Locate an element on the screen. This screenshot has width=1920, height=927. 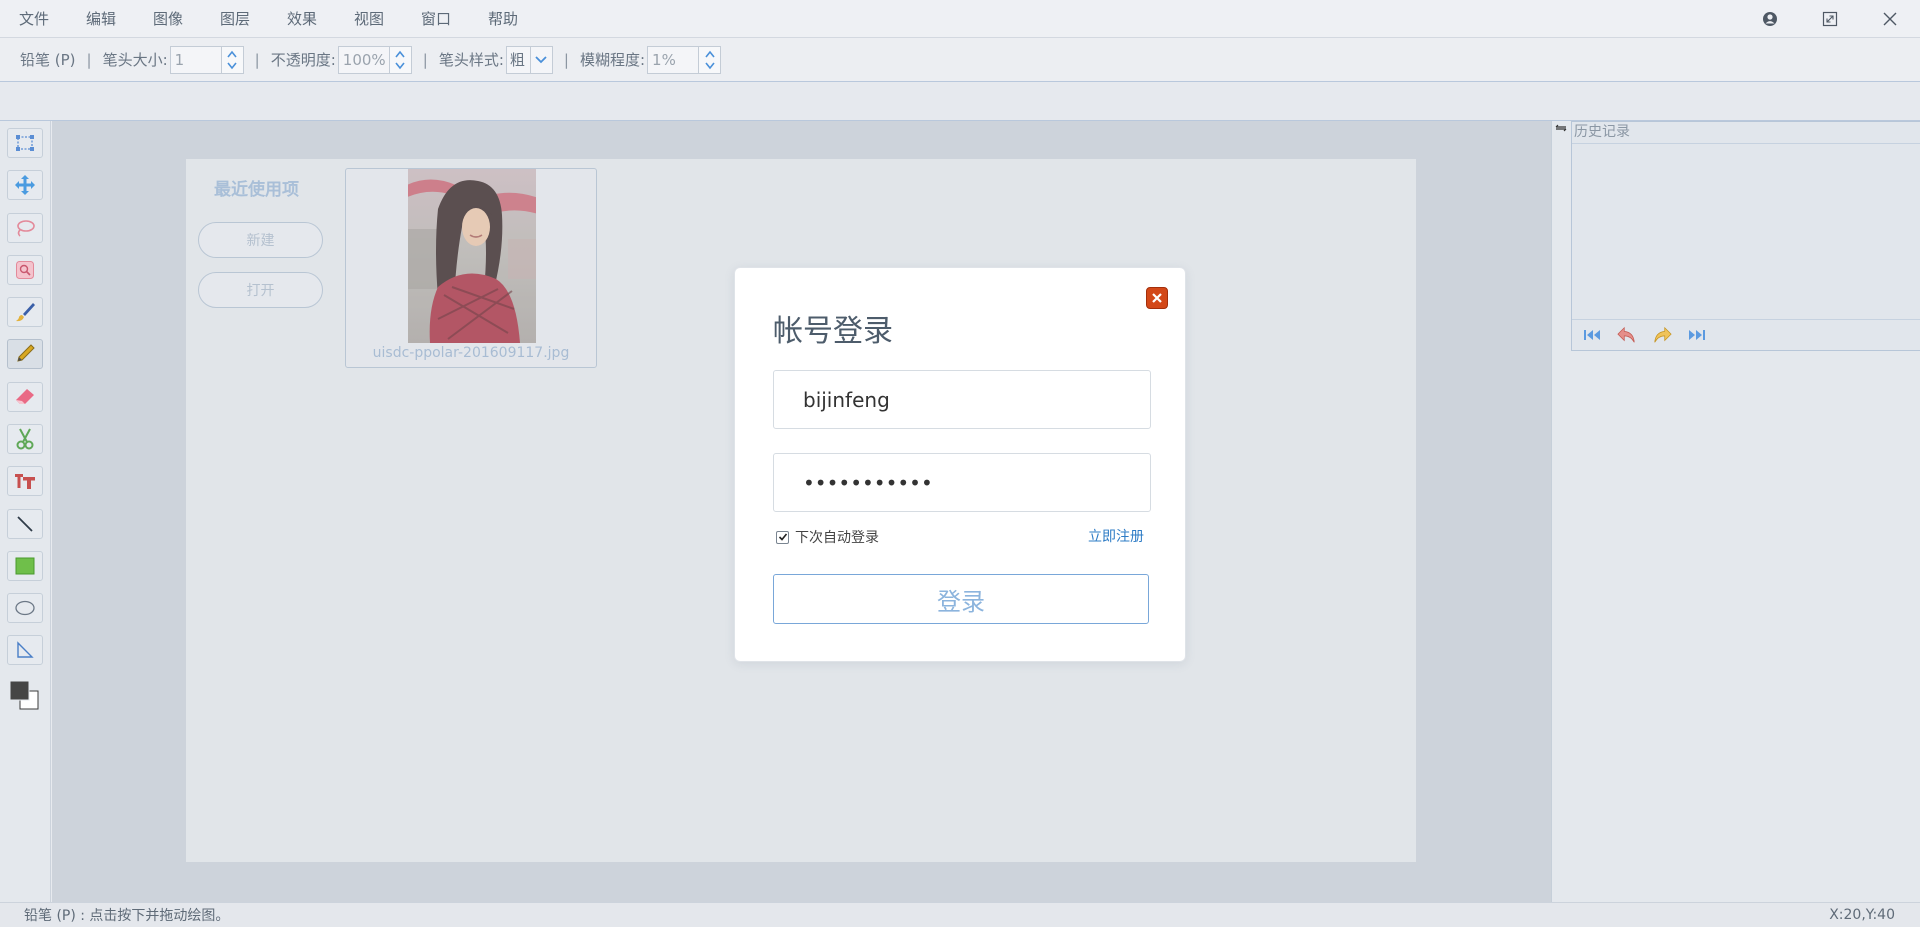
brush-size-value: 1 is located at coordinates (196, 60).